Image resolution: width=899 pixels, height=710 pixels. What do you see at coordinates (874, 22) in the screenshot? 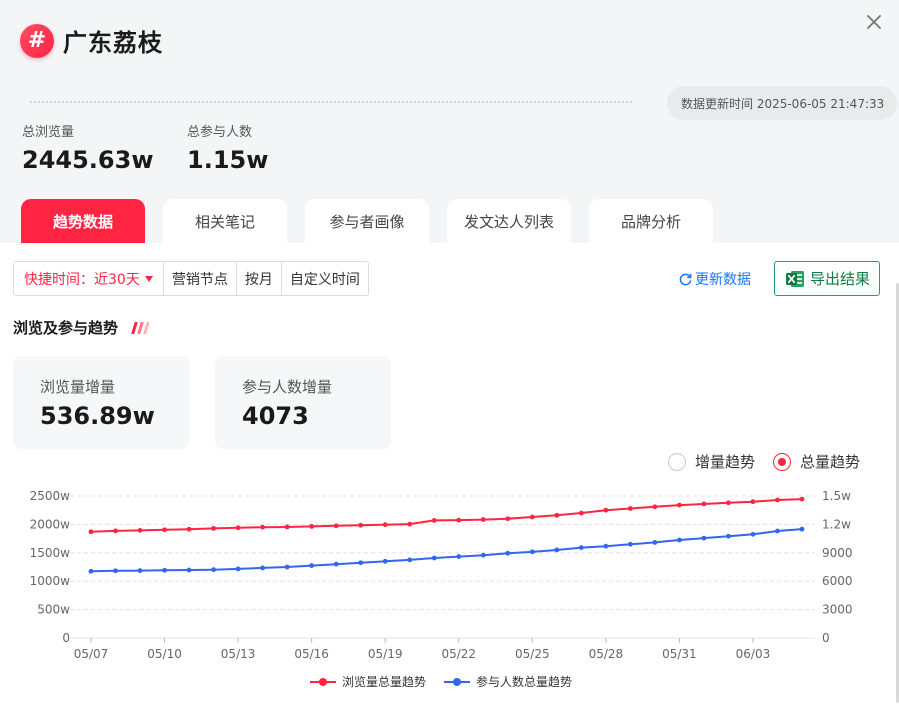
I see `close-icon` at bounding box center [874, 22].